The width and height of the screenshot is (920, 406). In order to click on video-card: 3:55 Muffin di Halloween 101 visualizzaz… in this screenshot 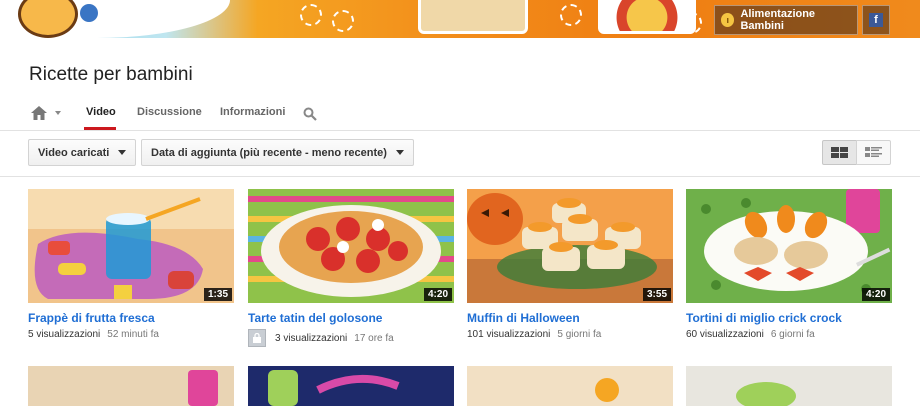, I will do `click(570, 264)`.